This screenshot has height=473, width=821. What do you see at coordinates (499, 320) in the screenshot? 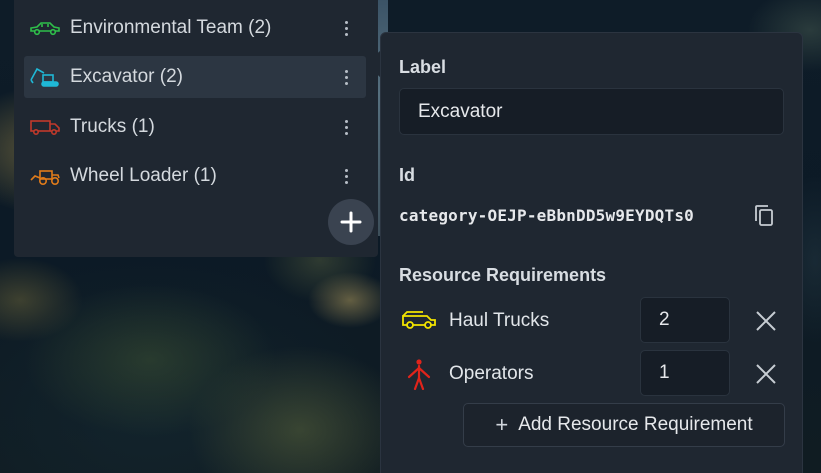
I see `requirement-name: Haul Trucks` at bounding box center [499, 320].